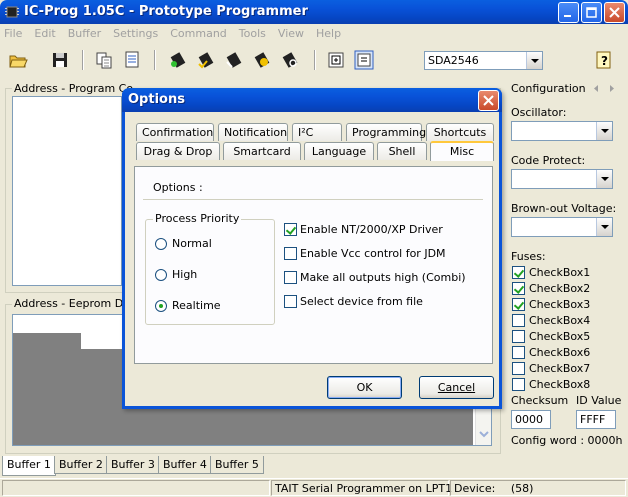  Describe the element at coordinates (483, 60) in the screenshot. I see `device-select: SDA2546` at that location.